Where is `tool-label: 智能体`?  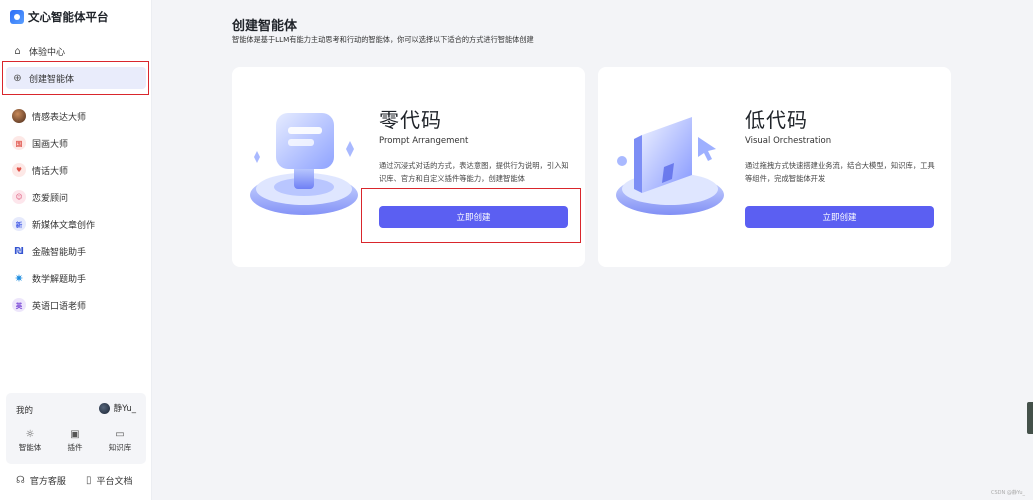 tool-label: 智能体 is located at coordinates (30, 447).